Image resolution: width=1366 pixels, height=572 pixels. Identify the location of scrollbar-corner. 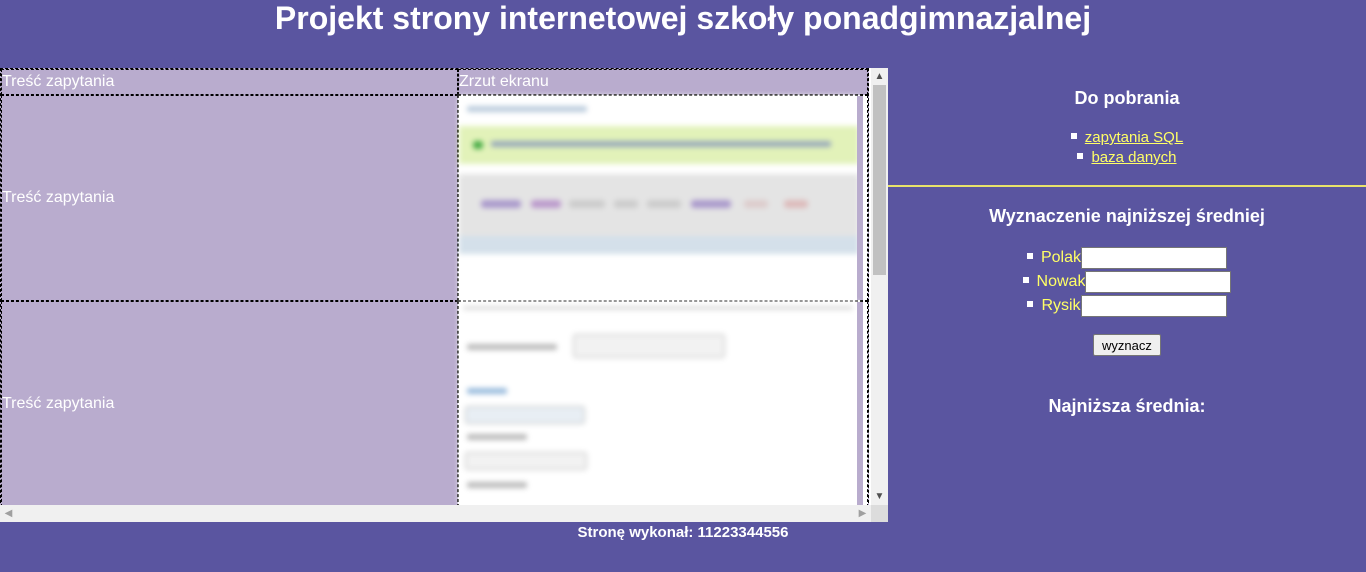
(879, 513).